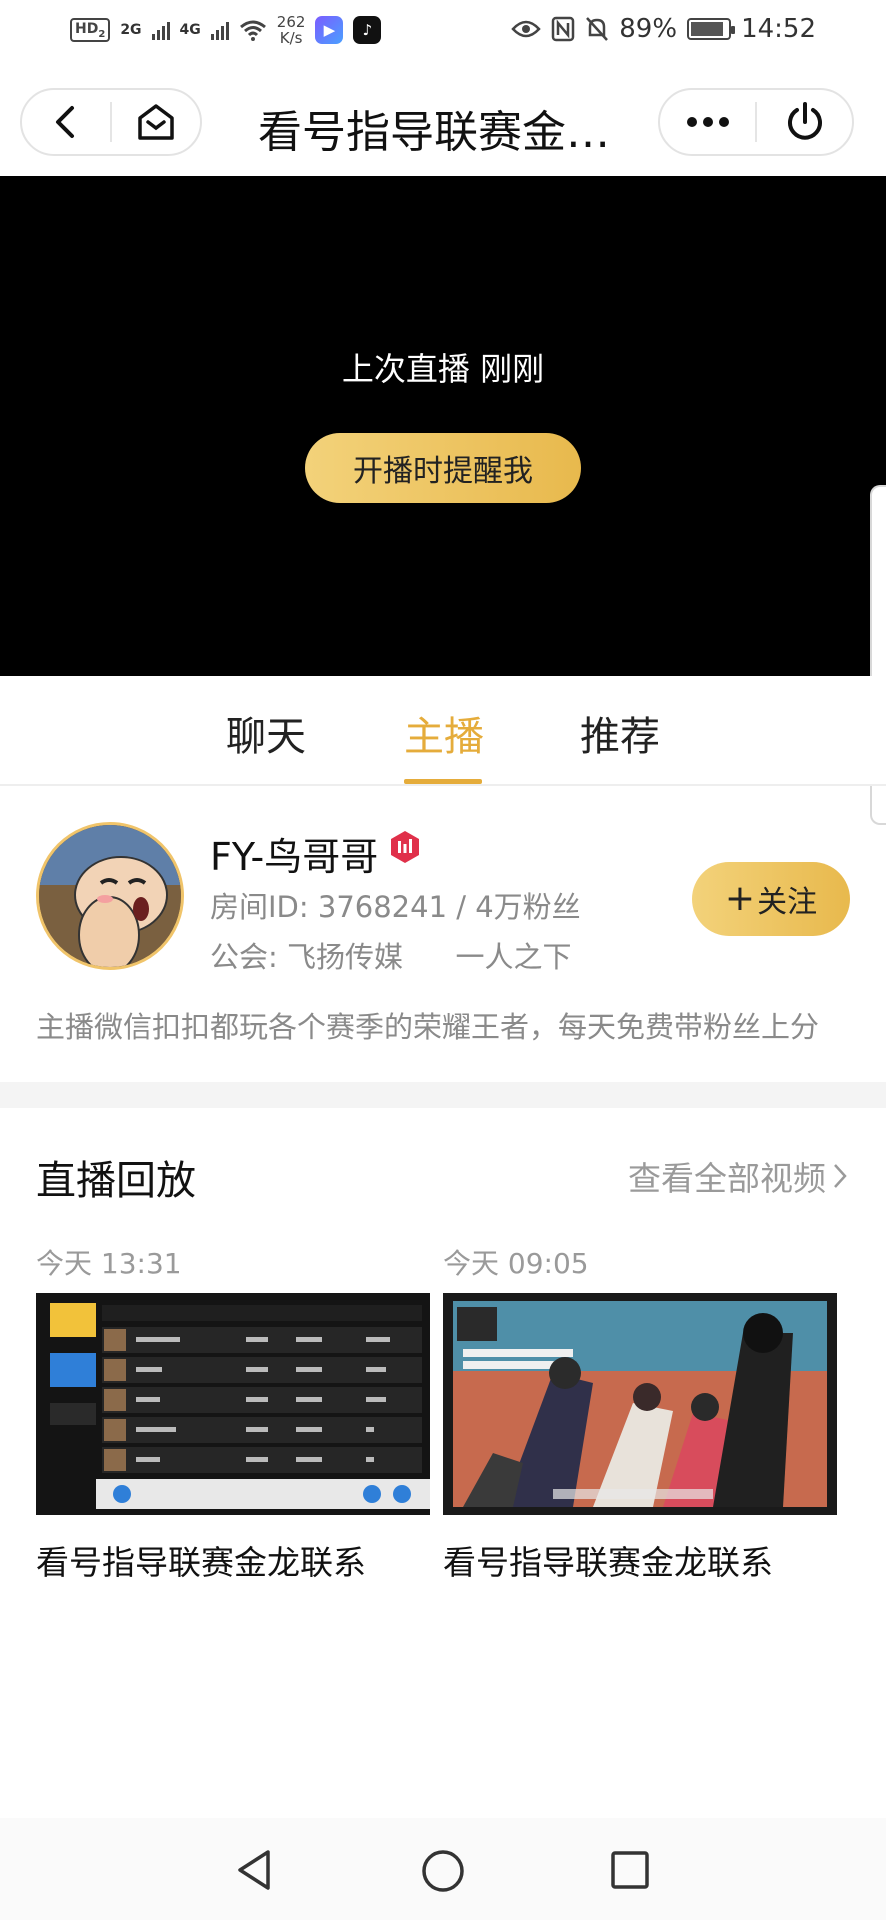  What do you see at coordinates (405, 847) in the screenshot?
I see `live-badge-icon` at bounding box center [405, 847].